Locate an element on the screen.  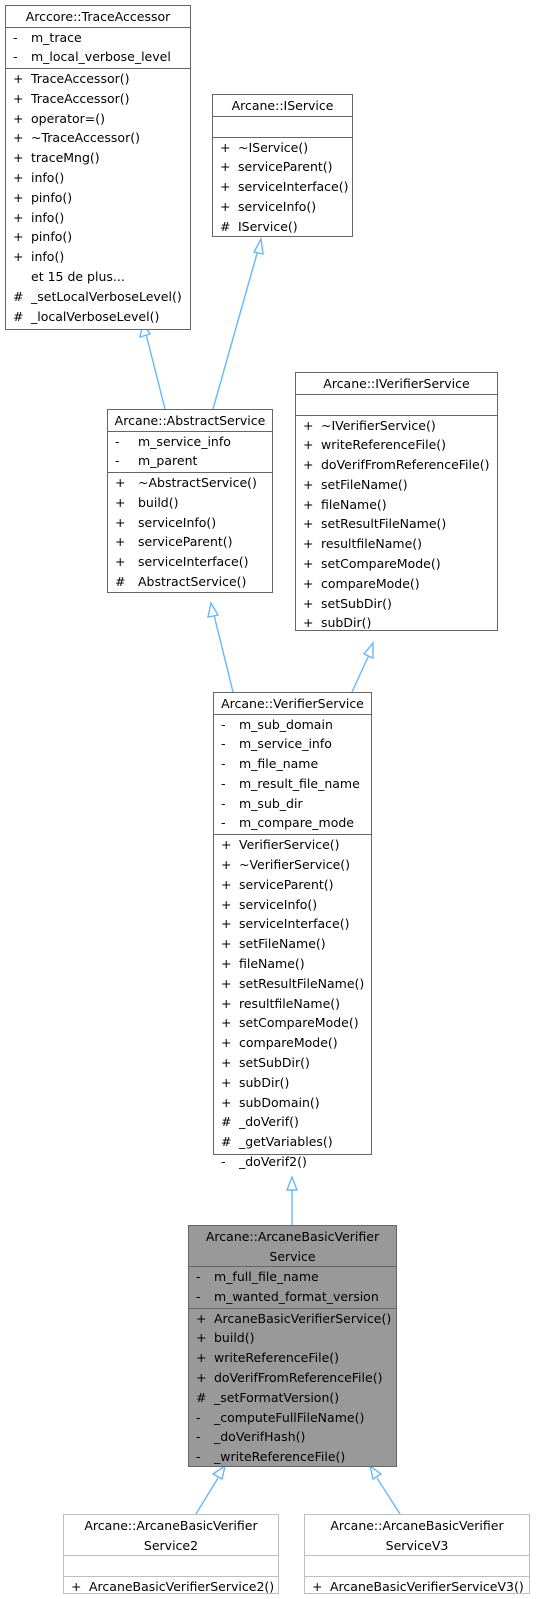
edge-servicev3-basic is located at coordinates (388, 1496).